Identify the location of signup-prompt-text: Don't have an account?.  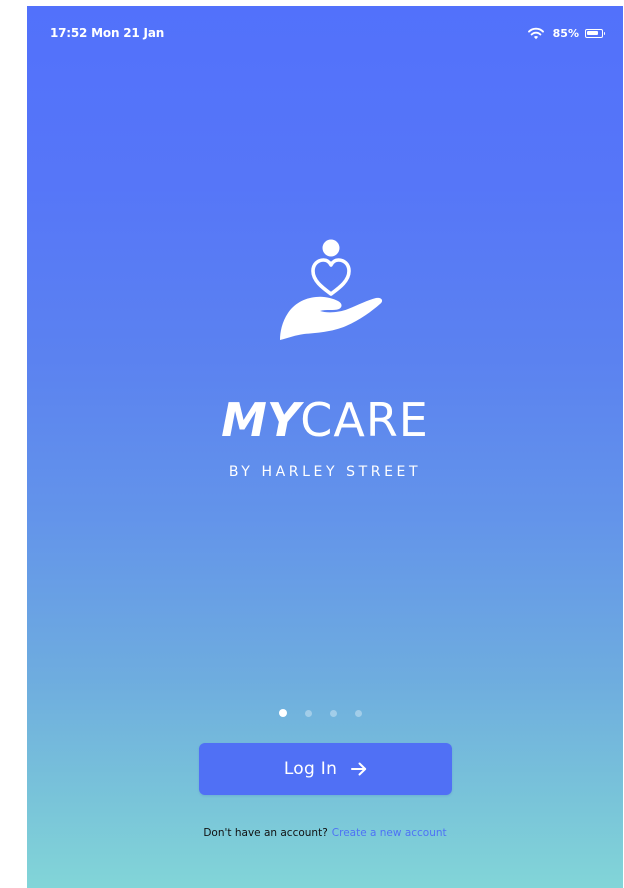
(265, 833).